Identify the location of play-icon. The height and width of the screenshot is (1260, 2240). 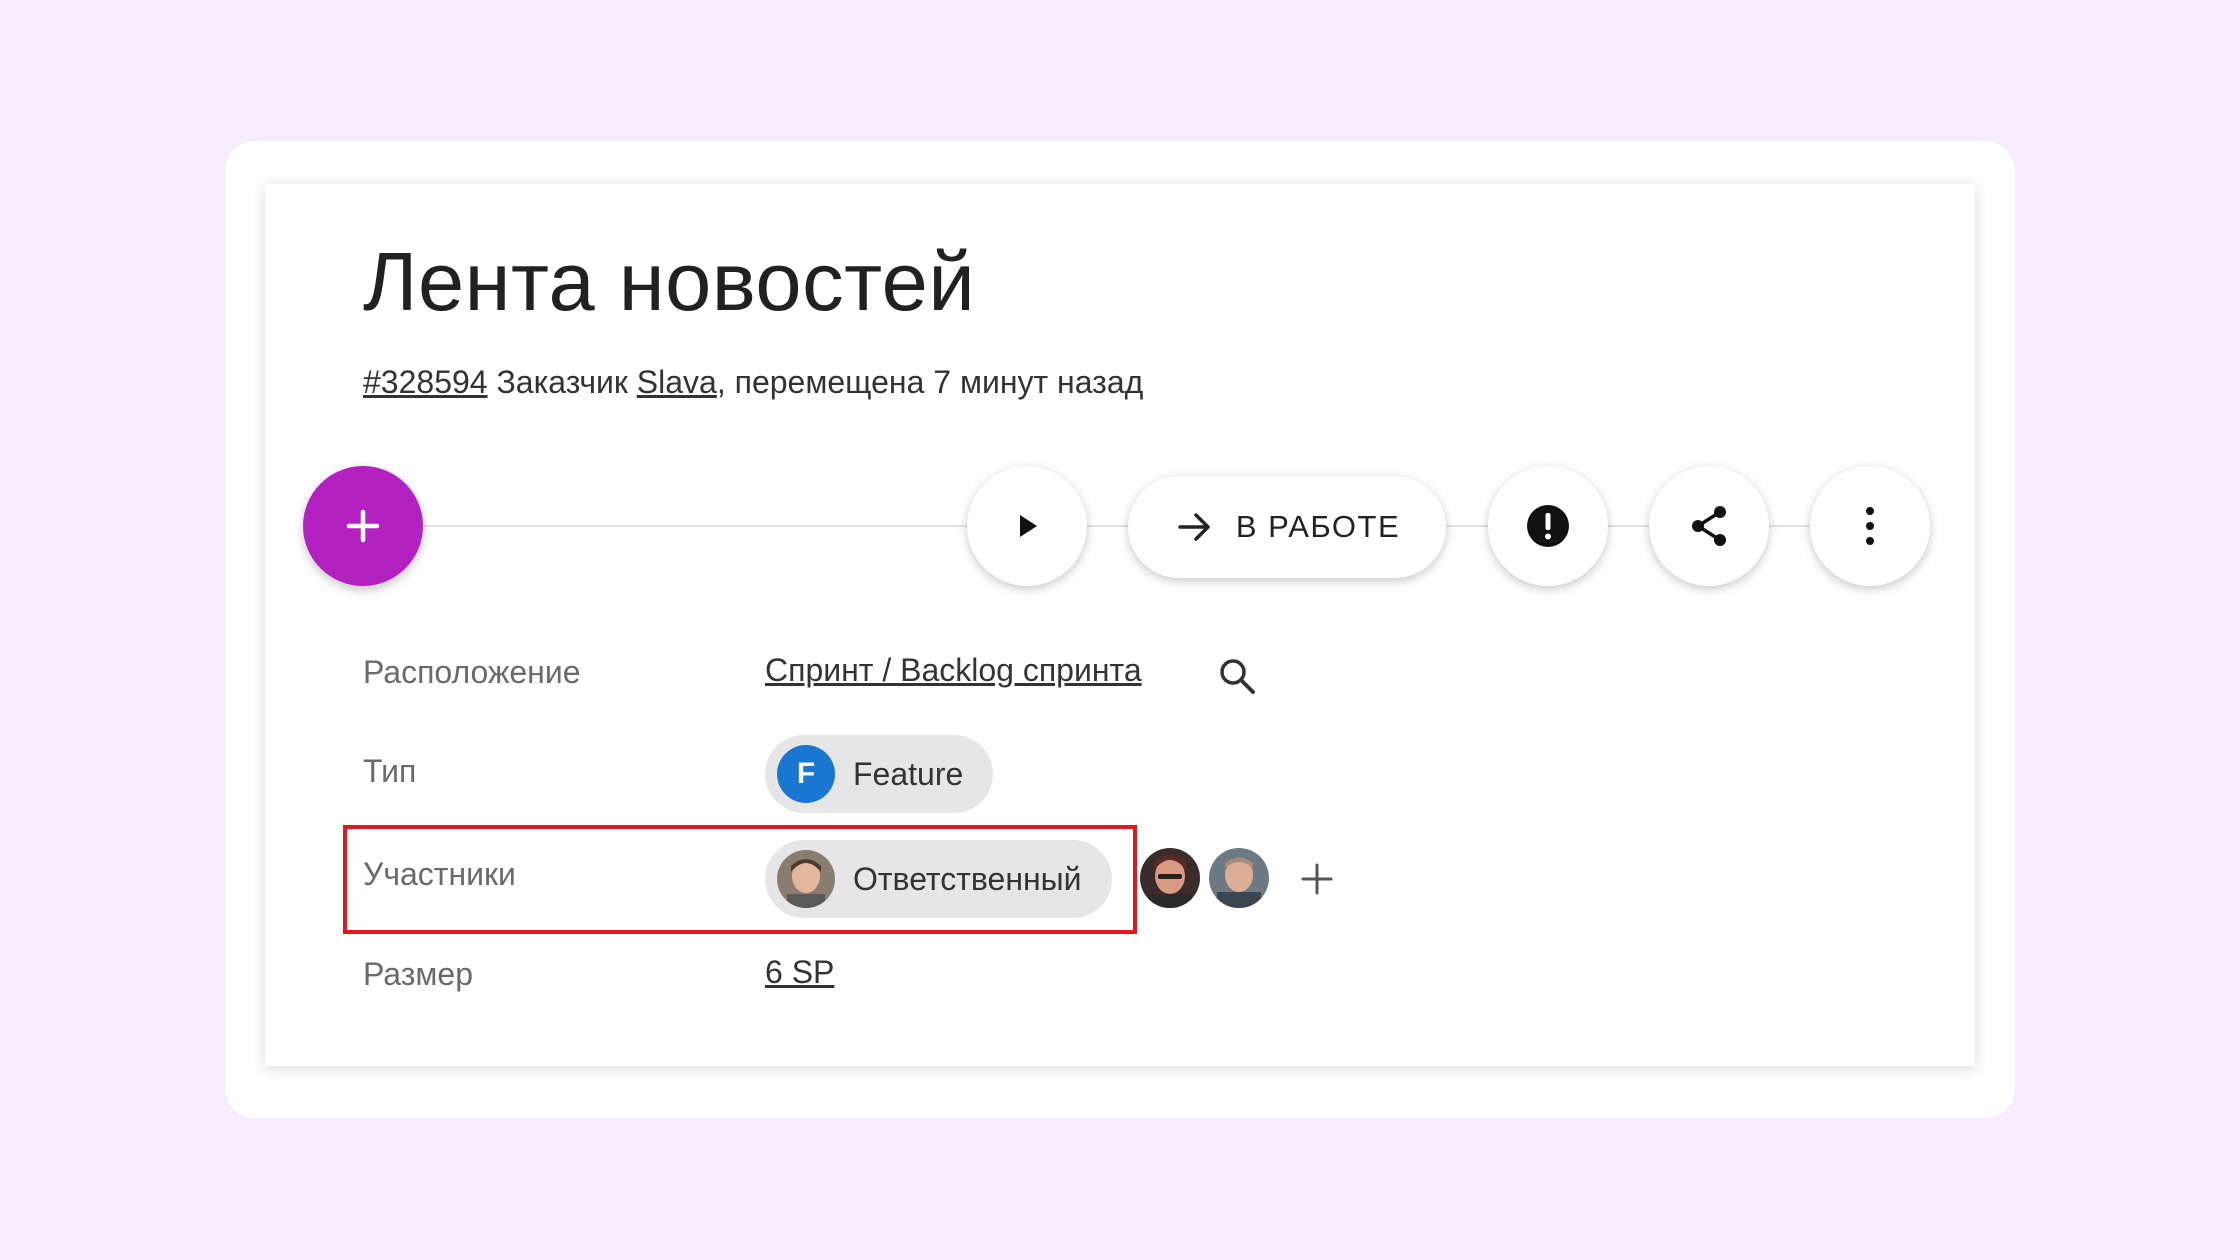
(1028, 526).